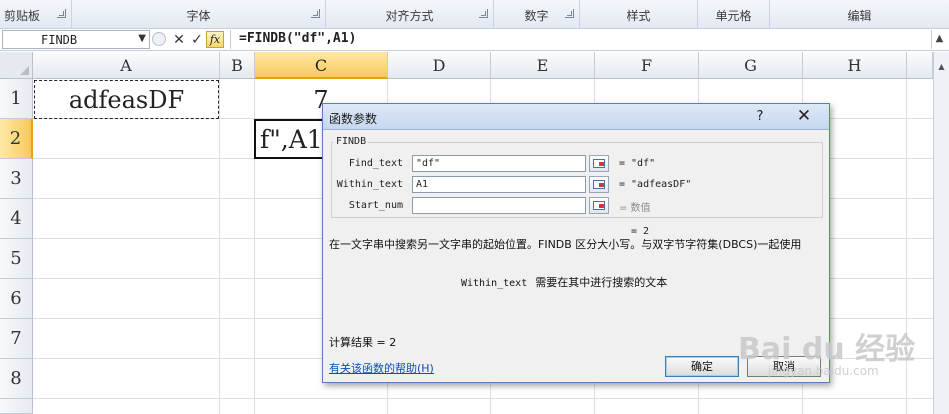  Describe the element at coordinates (494, 283) in the screenshot. I see `argument-description-name: Within_text` at that location.